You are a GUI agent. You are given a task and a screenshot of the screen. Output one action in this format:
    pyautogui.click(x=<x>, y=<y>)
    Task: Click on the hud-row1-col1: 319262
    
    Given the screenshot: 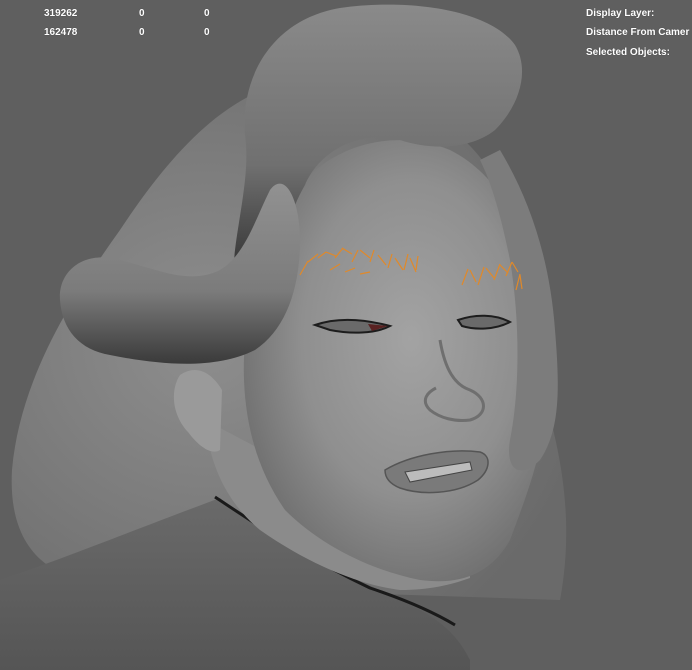 What is the action you would take?
    pyautogui.click(x=61, y=13)
    